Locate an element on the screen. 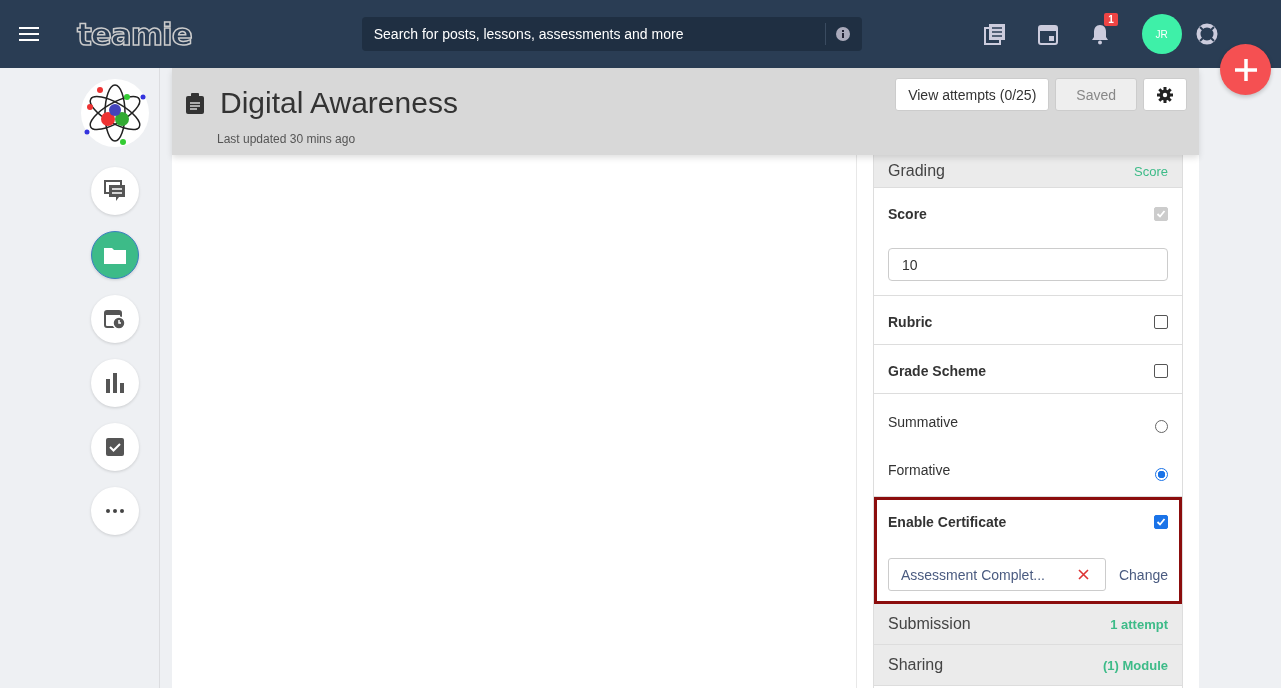  atom-flask-logo is located at coordinates (114, 113).